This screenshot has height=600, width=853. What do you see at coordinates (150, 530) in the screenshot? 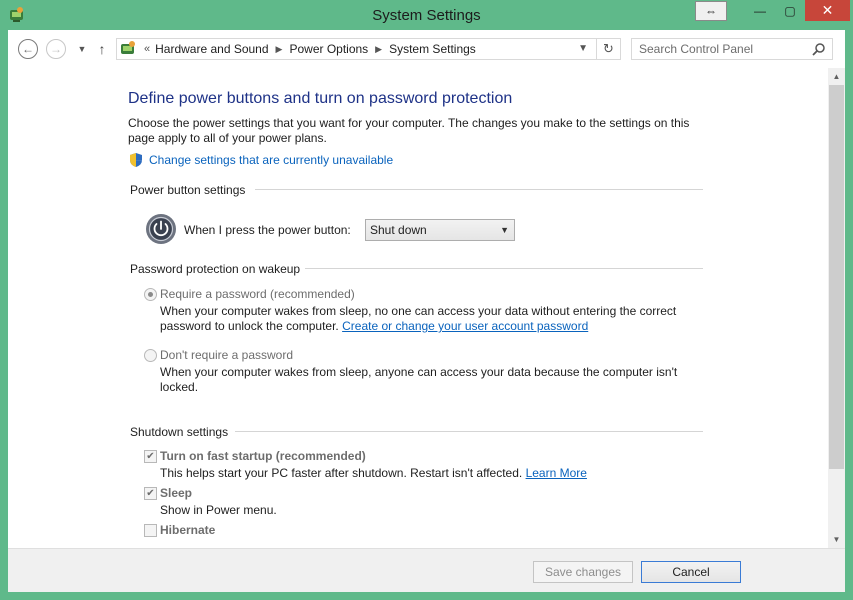
I see `hibernate-checkbox` at bounding box center [150, 530].